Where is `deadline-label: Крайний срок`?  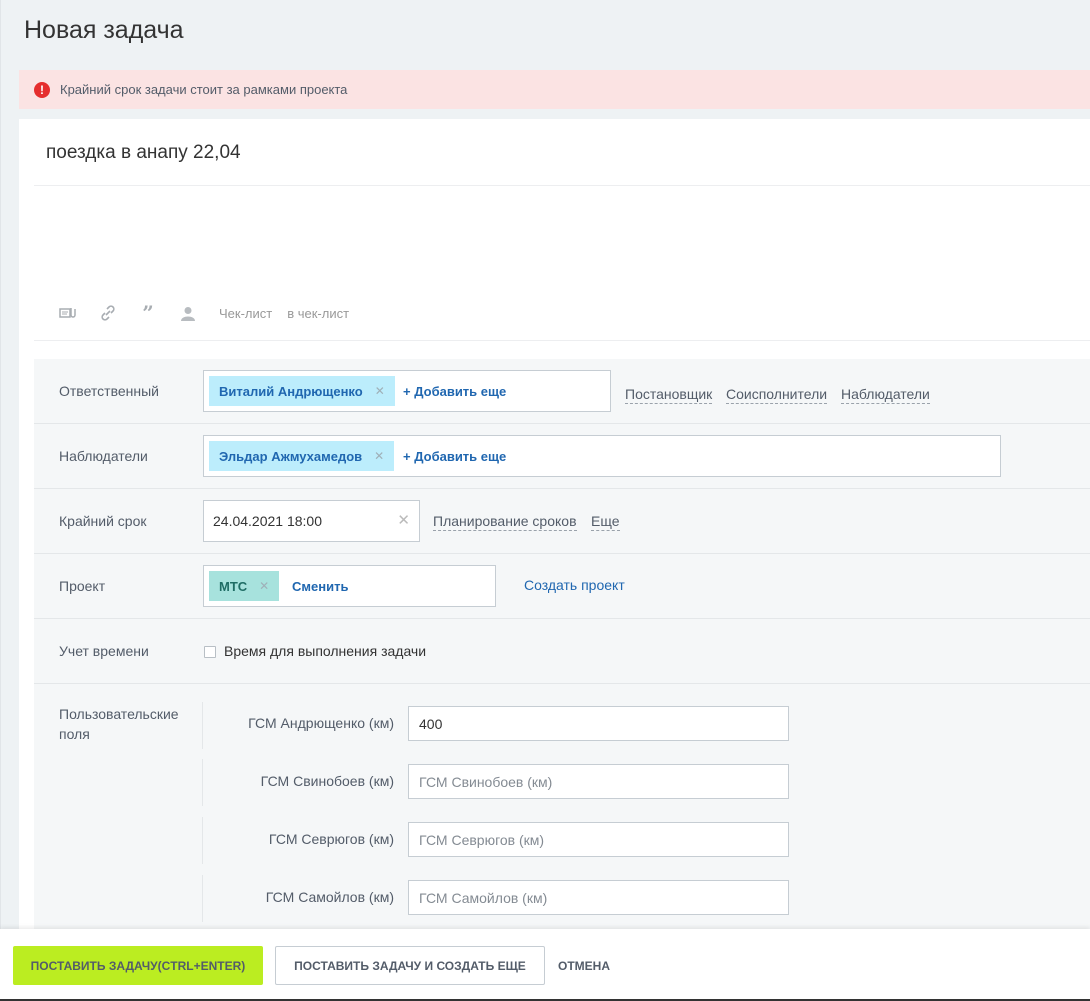 deadline-label: Крайний срок is located at coordinates (103, 521).